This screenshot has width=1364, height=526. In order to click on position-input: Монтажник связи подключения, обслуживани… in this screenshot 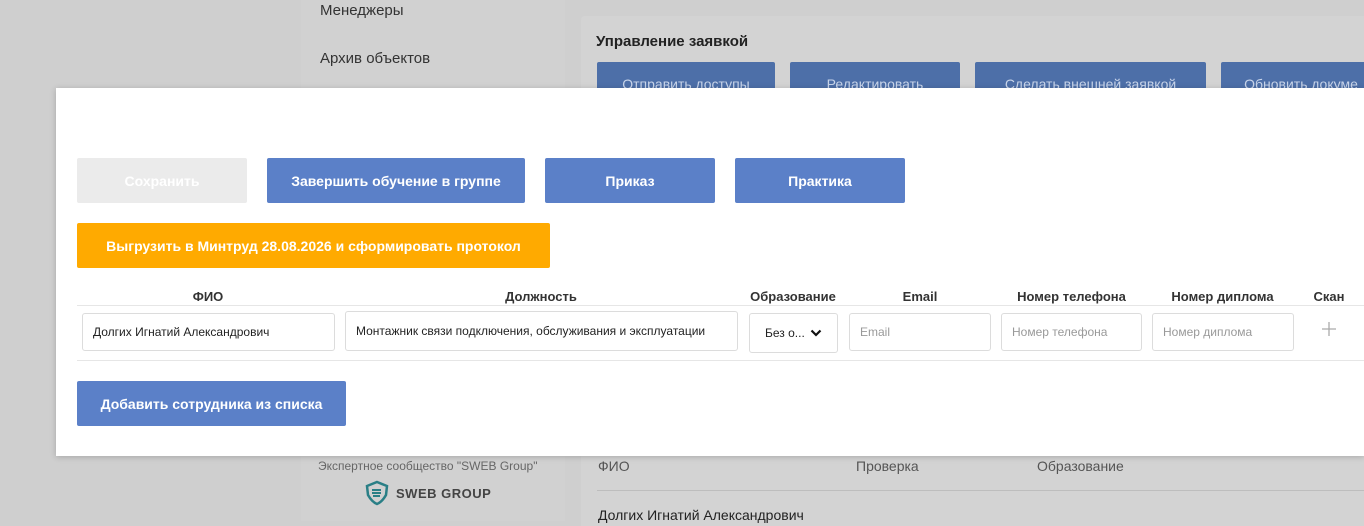, I will do `click(541, 331)`.